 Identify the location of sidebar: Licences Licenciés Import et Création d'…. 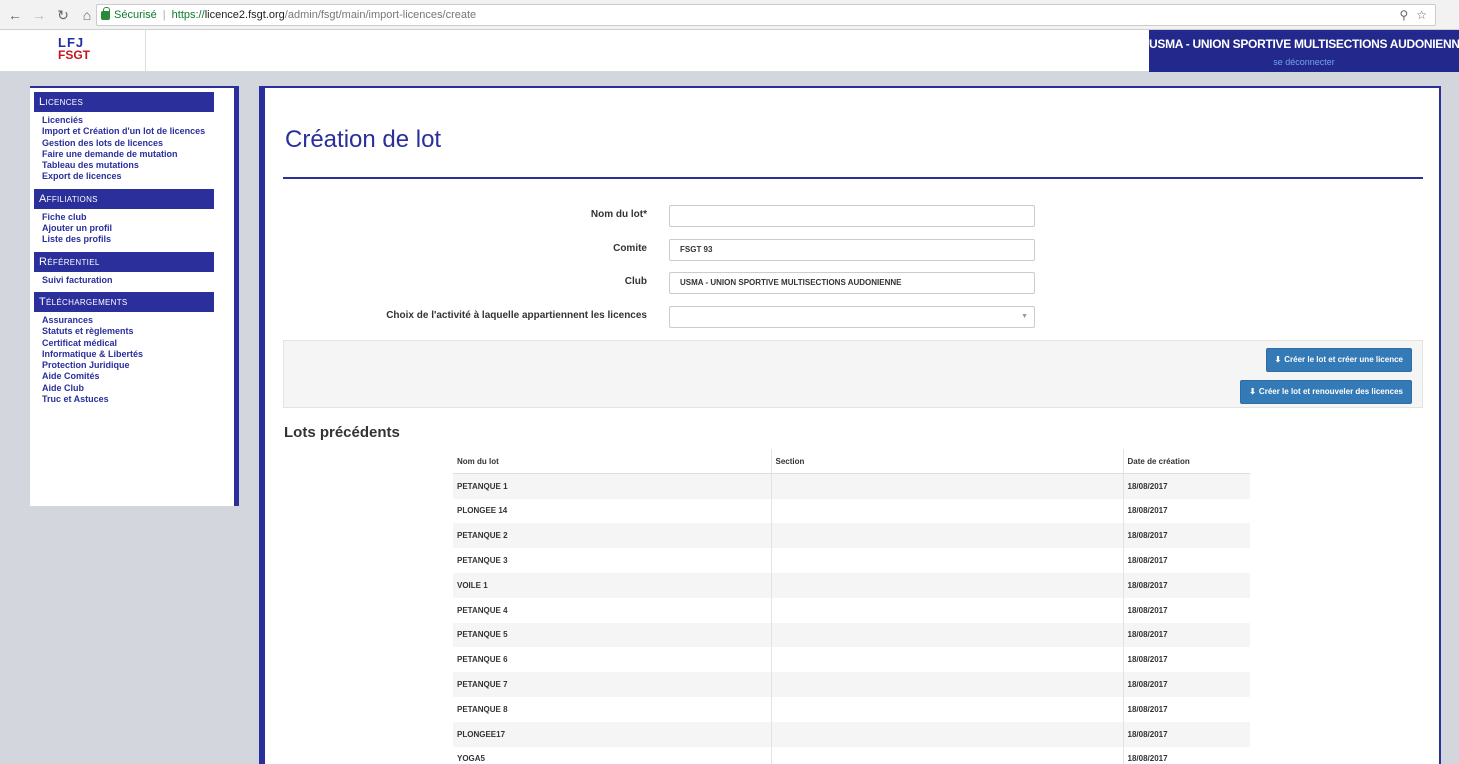
(134, 296).